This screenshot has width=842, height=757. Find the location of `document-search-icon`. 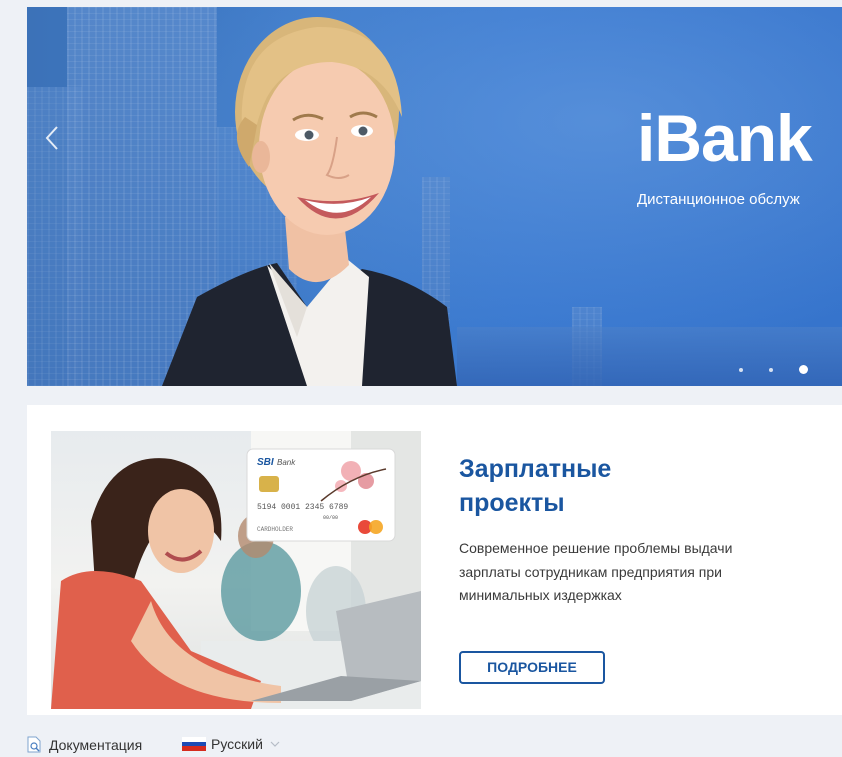

document-search-icon is located at coordinates (34, 744).